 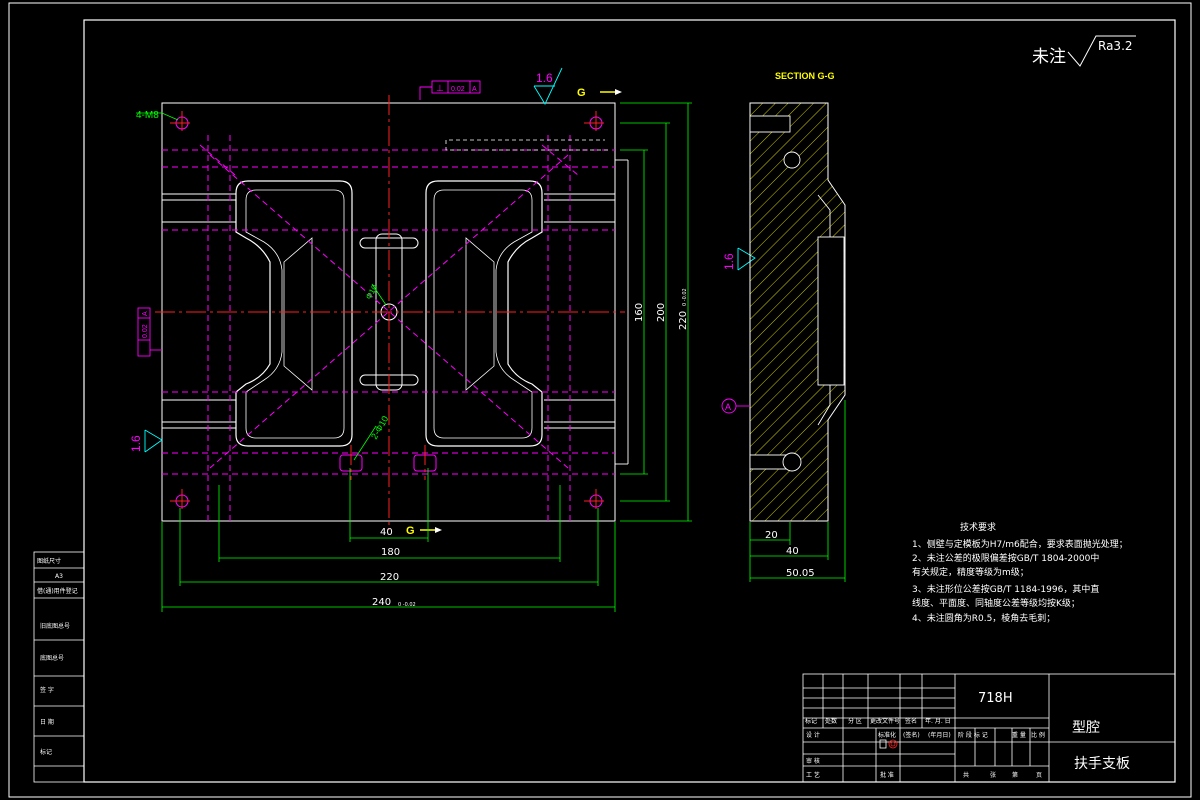 What do you see at coordinates (386, 532) in the screenshot?
I see `dim-40: 40` at bounding box center [386, 532].